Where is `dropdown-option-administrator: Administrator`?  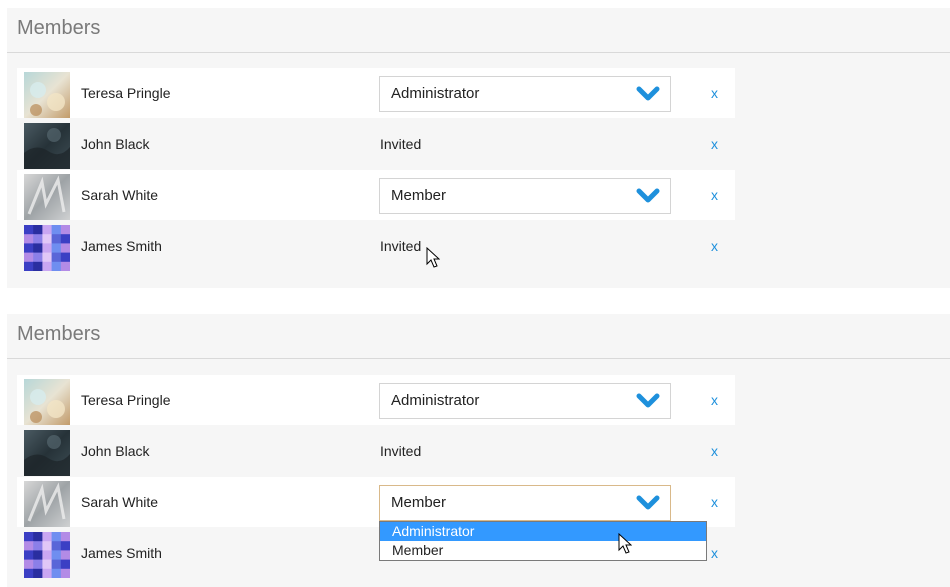 dropdown-option-administrator: Administrator is located at coordinates (543, 531).